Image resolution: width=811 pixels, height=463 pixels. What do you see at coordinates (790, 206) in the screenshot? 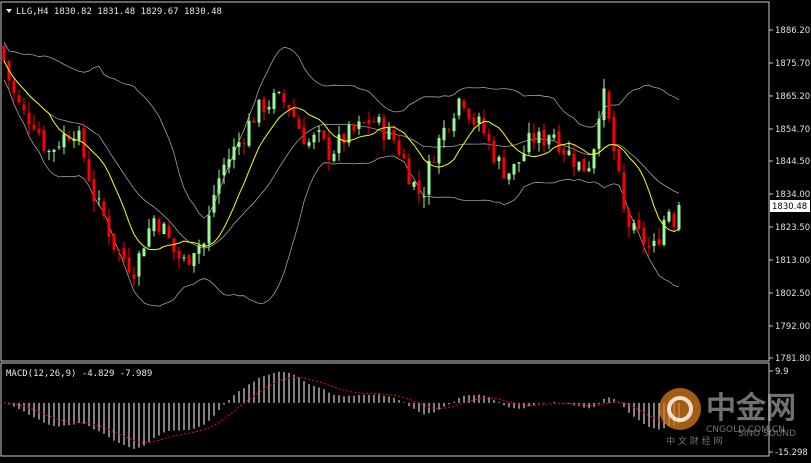
I see `current-price-label: 1830.48` at bounding box center [790, 206].